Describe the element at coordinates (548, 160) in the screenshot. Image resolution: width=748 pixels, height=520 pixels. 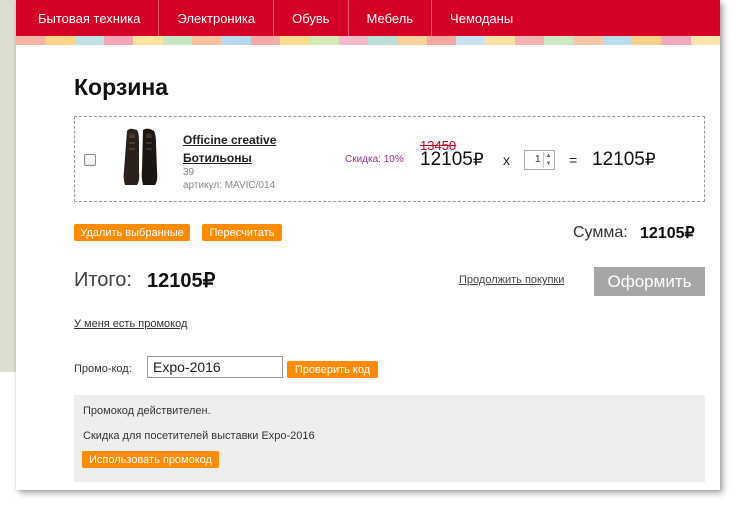
I see `quantity-spinner: ▲ ▼` at that location.